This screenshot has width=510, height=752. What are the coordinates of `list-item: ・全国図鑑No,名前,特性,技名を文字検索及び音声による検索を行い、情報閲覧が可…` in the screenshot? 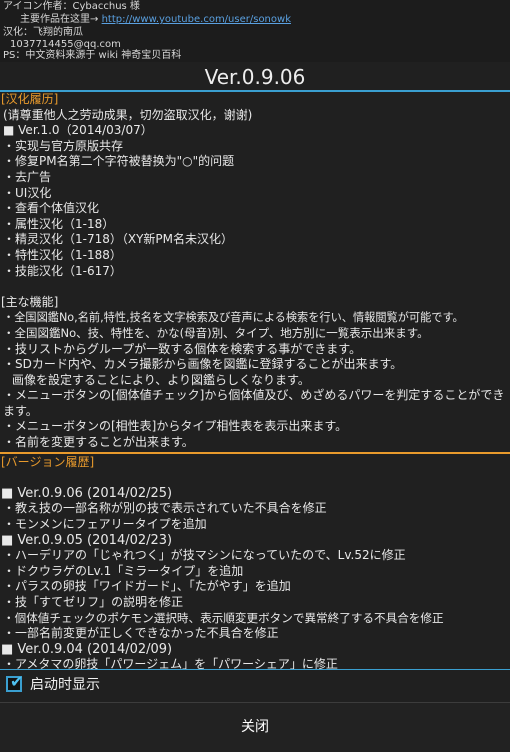 It's located at (233, 318).